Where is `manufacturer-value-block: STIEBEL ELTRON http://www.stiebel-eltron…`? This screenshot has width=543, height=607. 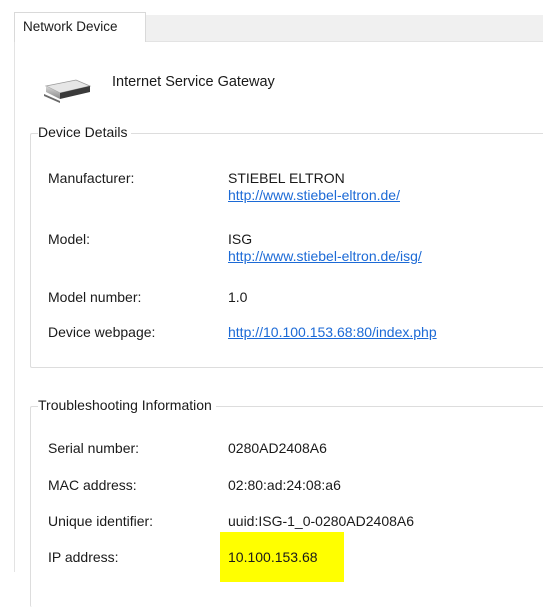
manufacturer-value-block: STIEBEL ELTRON http://www.stiebel-eltron… is located at coordinates (314, 186).